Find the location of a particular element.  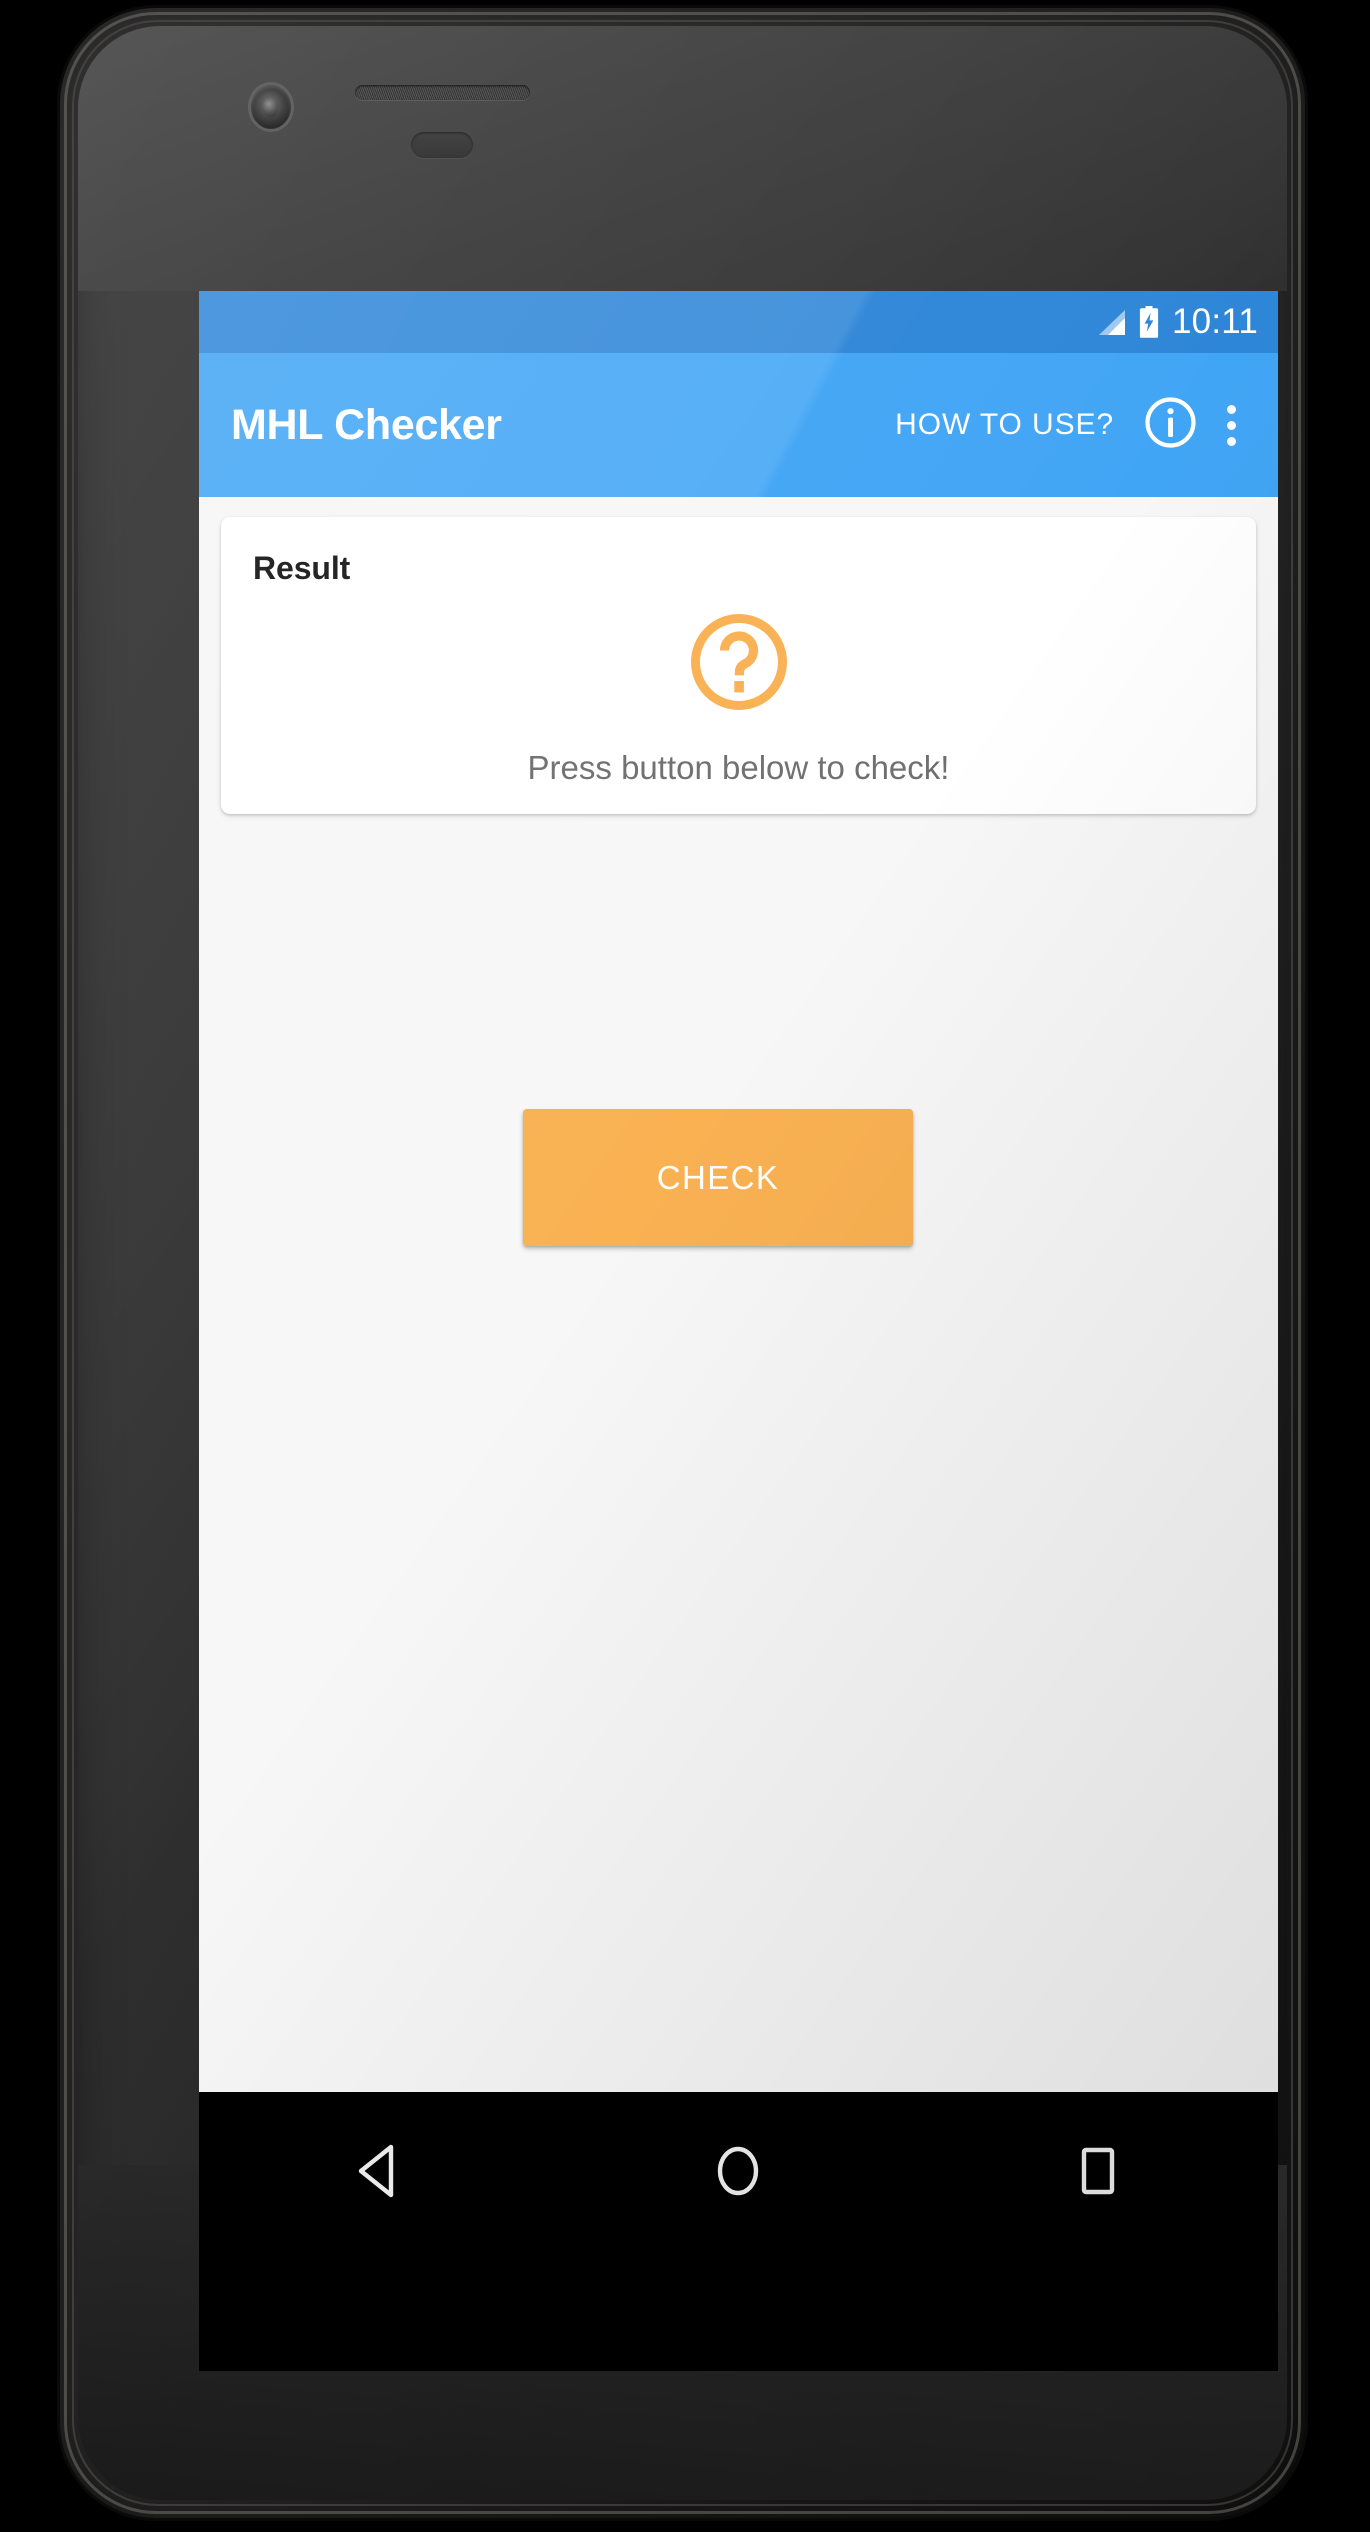

back-triangle-icon is located at coordinates (379, 2173).